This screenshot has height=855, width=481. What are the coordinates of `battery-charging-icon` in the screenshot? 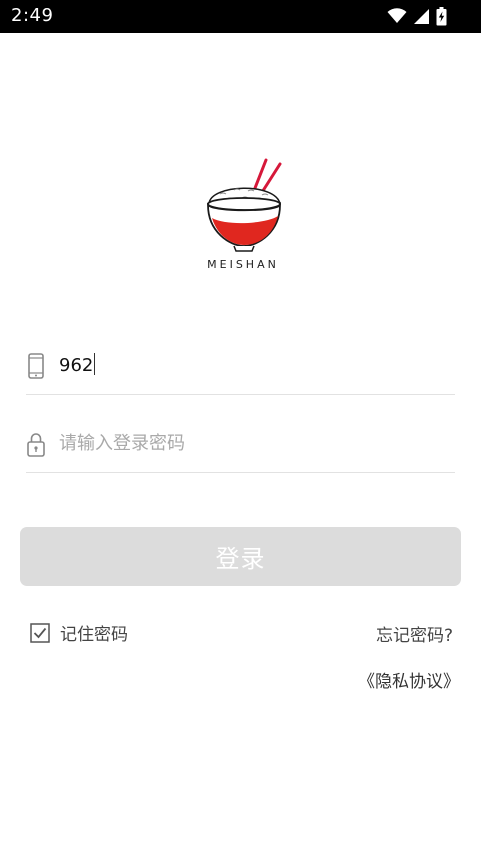 It's located at (441, 16).